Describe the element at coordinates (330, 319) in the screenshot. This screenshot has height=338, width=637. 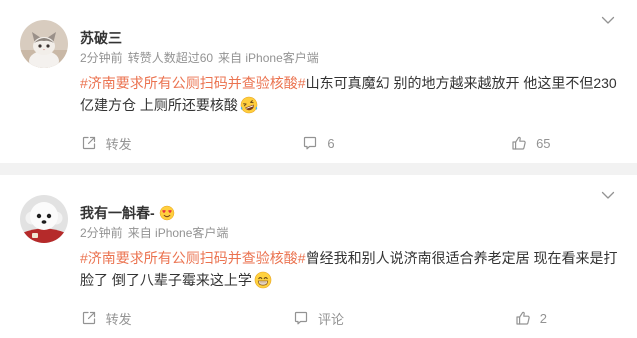
I see `comment-label: 评论` at that location.